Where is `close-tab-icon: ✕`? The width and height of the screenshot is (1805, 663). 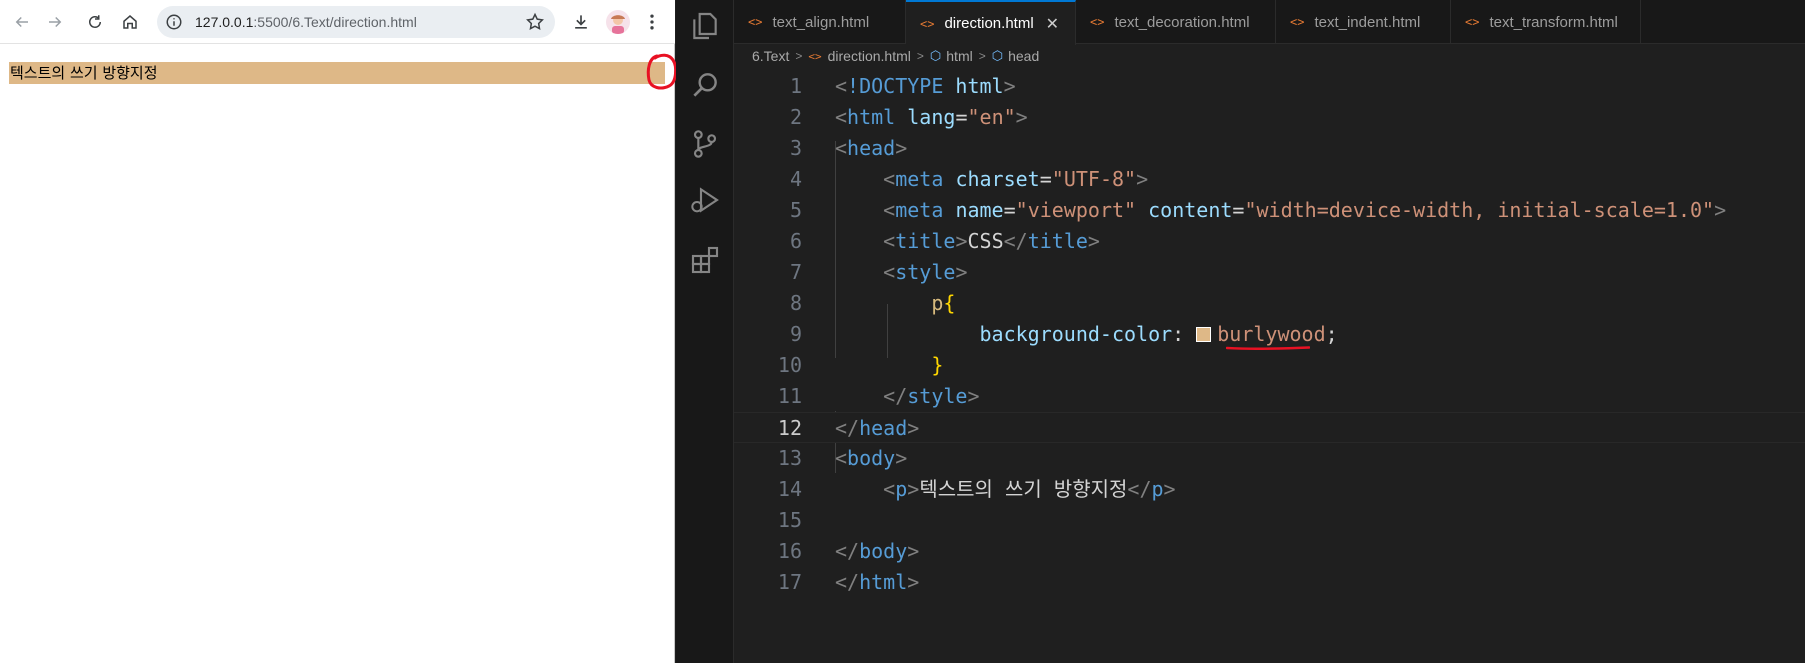 close-tab-icon: ✕ is located at coordinates (1052, 24).